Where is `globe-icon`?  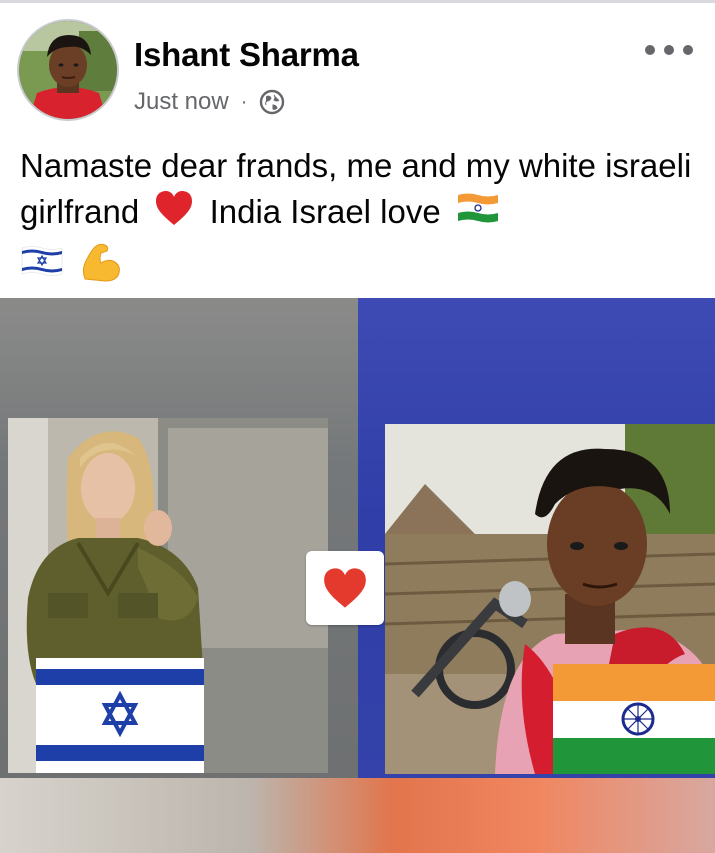 globe-icon is located at coordinates (272, 102).